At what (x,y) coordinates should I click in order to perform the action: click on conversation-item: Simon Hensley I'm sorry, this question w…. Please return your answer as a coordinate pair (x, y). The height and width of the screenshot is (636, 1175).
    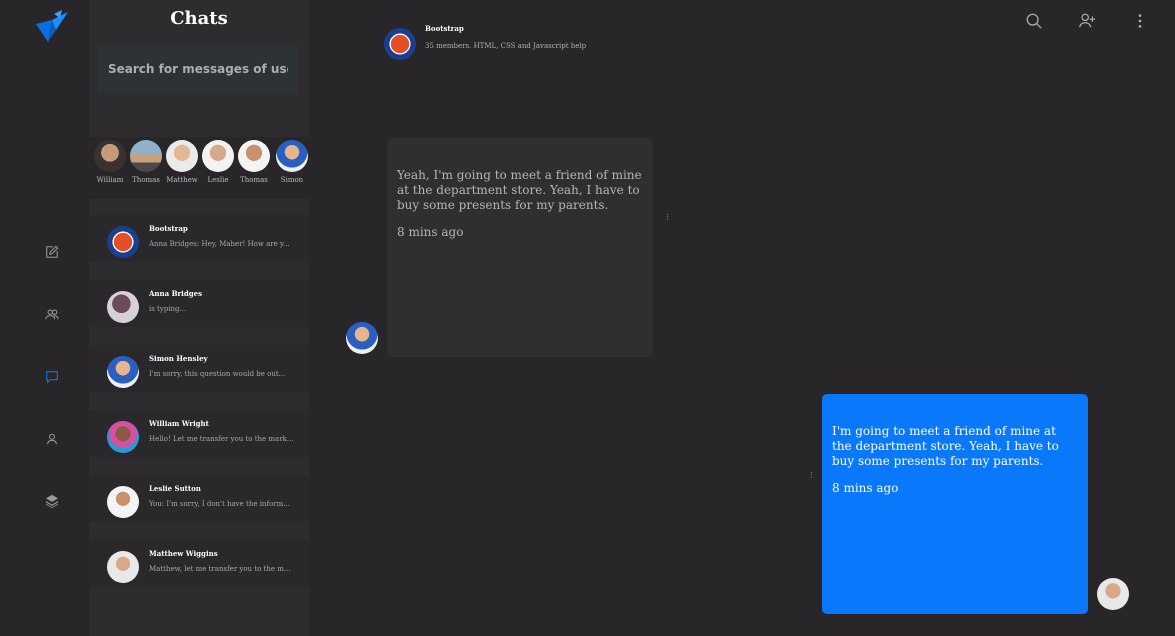
    Looking at the image, I should click on (199, 368).